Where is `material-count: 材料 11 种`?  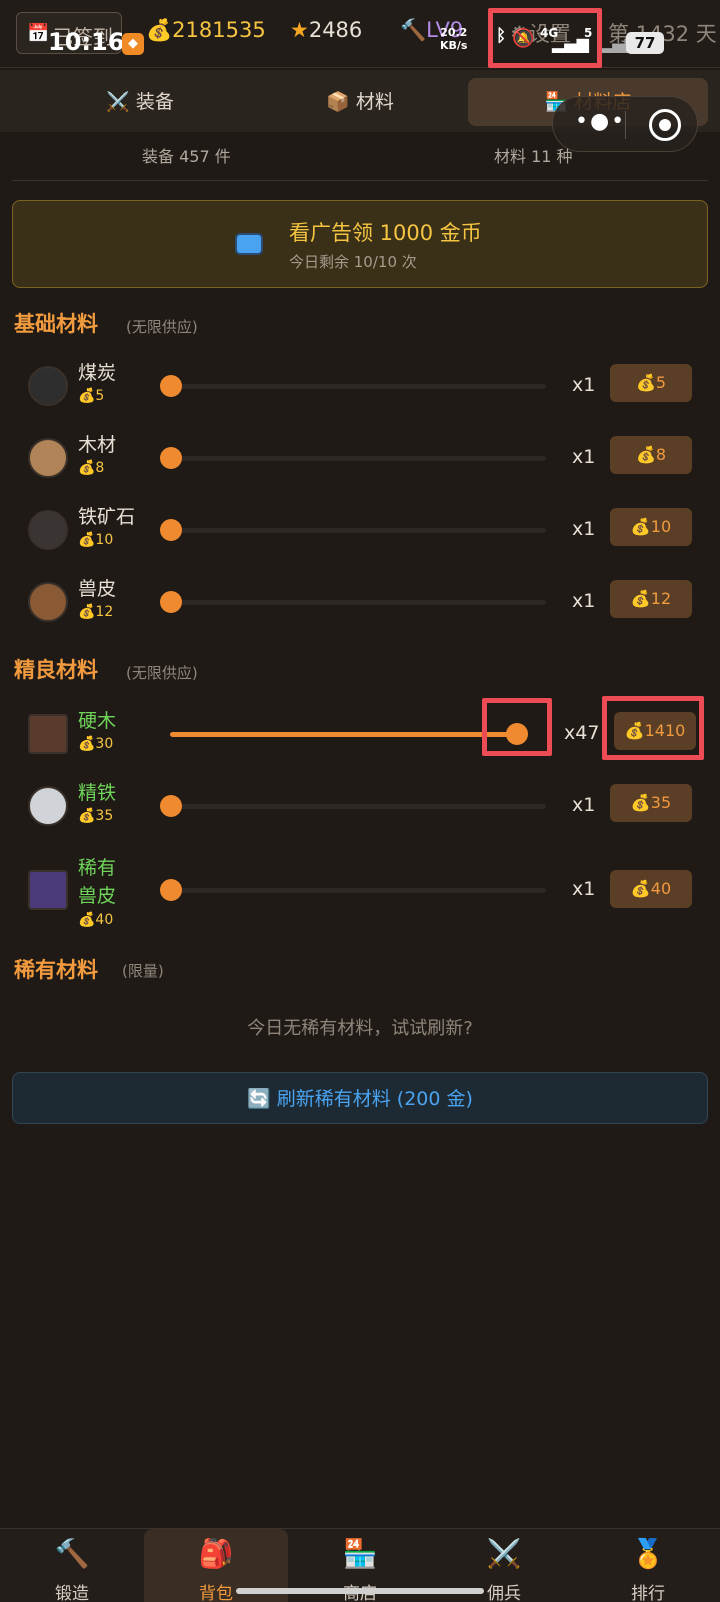 material-count: 材料 11 种 is located at coordinates (533, 156).